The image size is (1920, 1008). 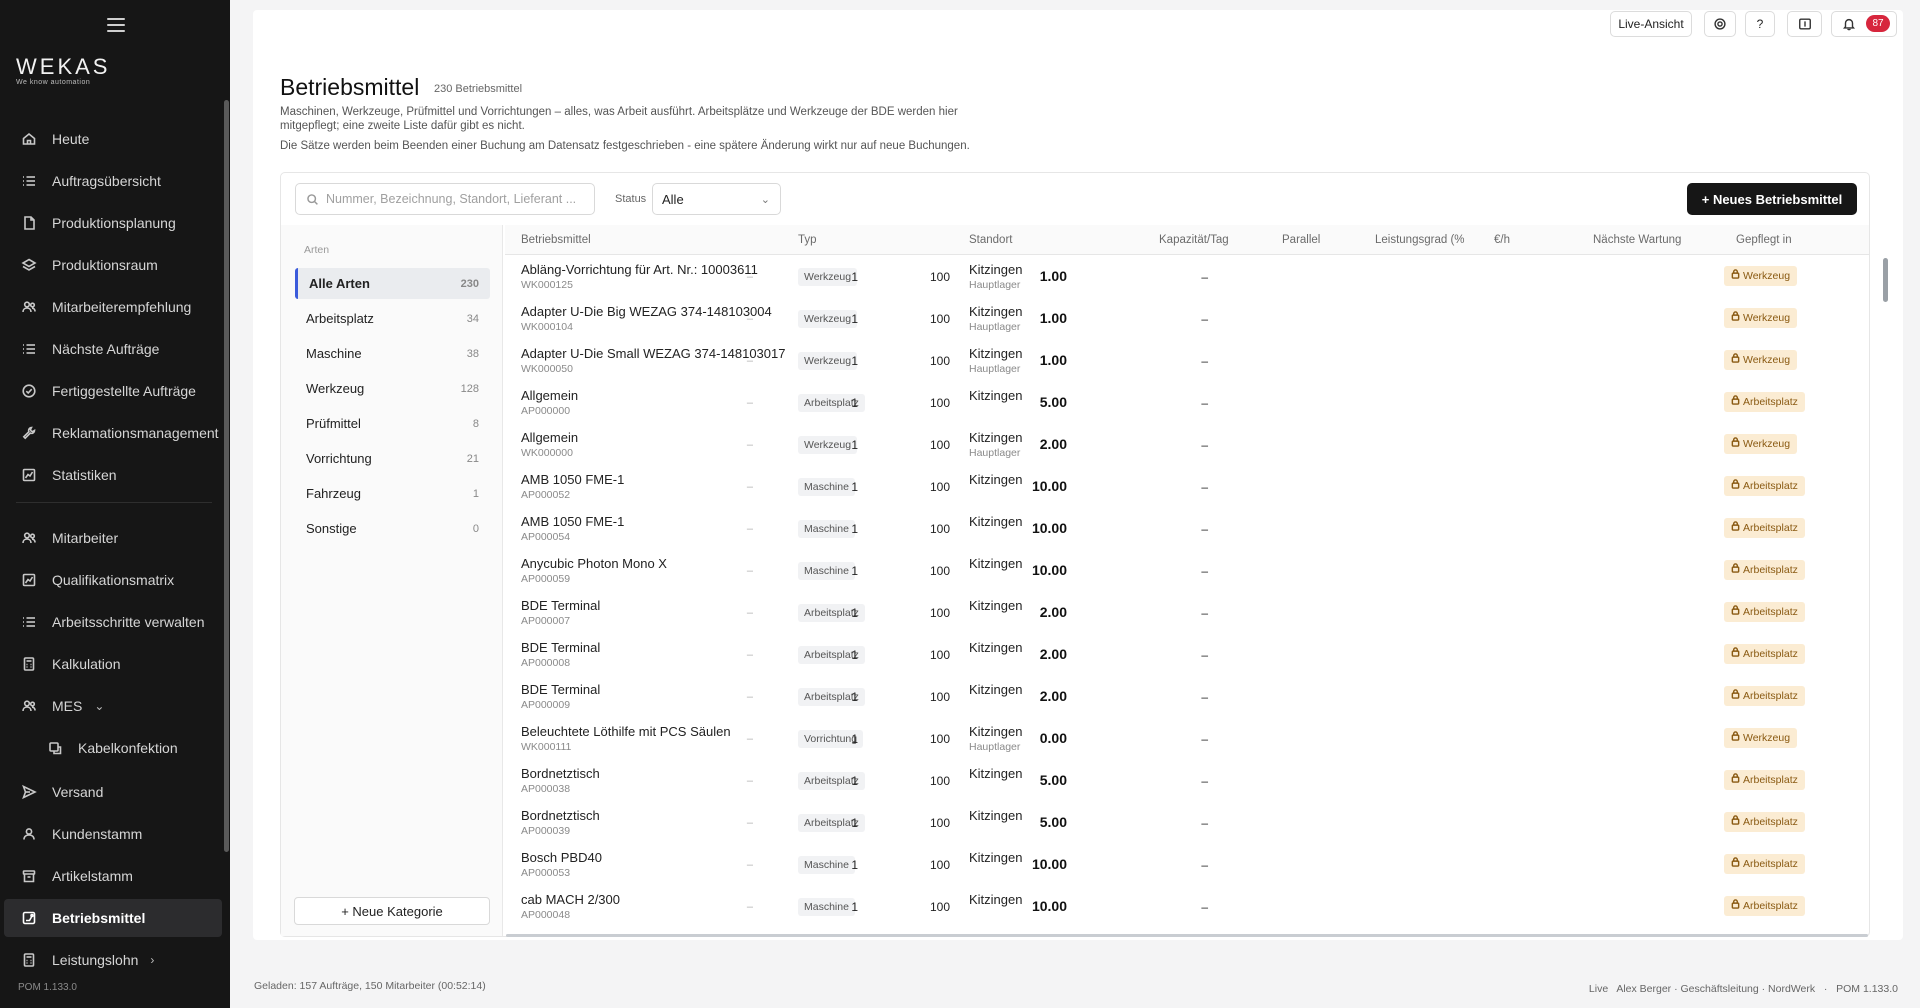 What do you see at coordinates (29, 834) in the screenshot?
I see `user-icon` at bounding box center [29, 834].